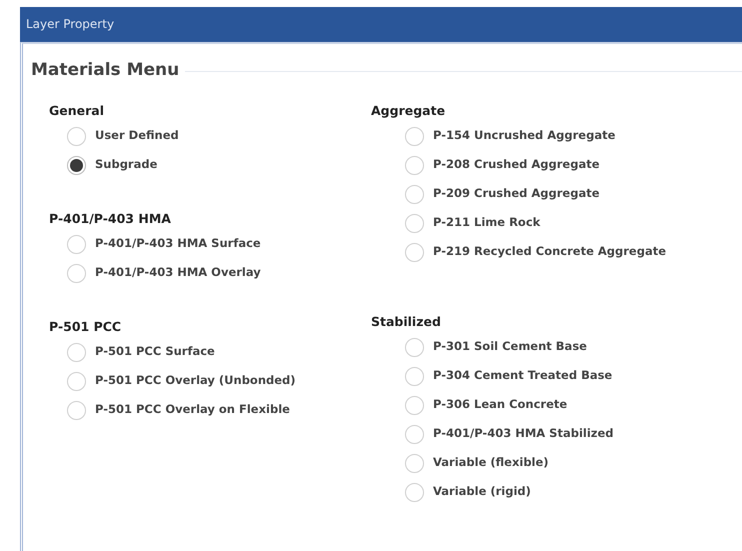 The width and height of the screenshot is (742, 551). Describe the element at coordinates (516, 194) in the screenshot. I see `option-label: P-209 Crushed Aggregate` at that location.